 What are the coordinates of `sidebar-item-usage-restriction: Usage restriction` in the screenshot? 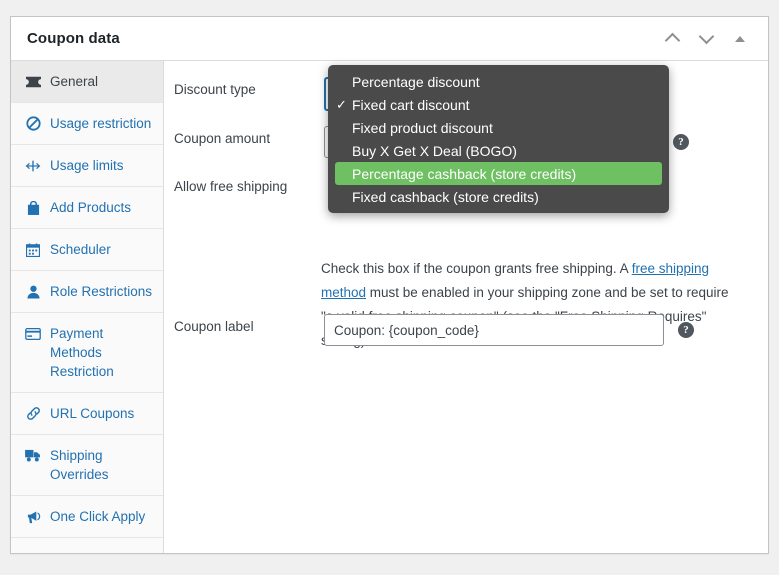 It's located at (87, 124).